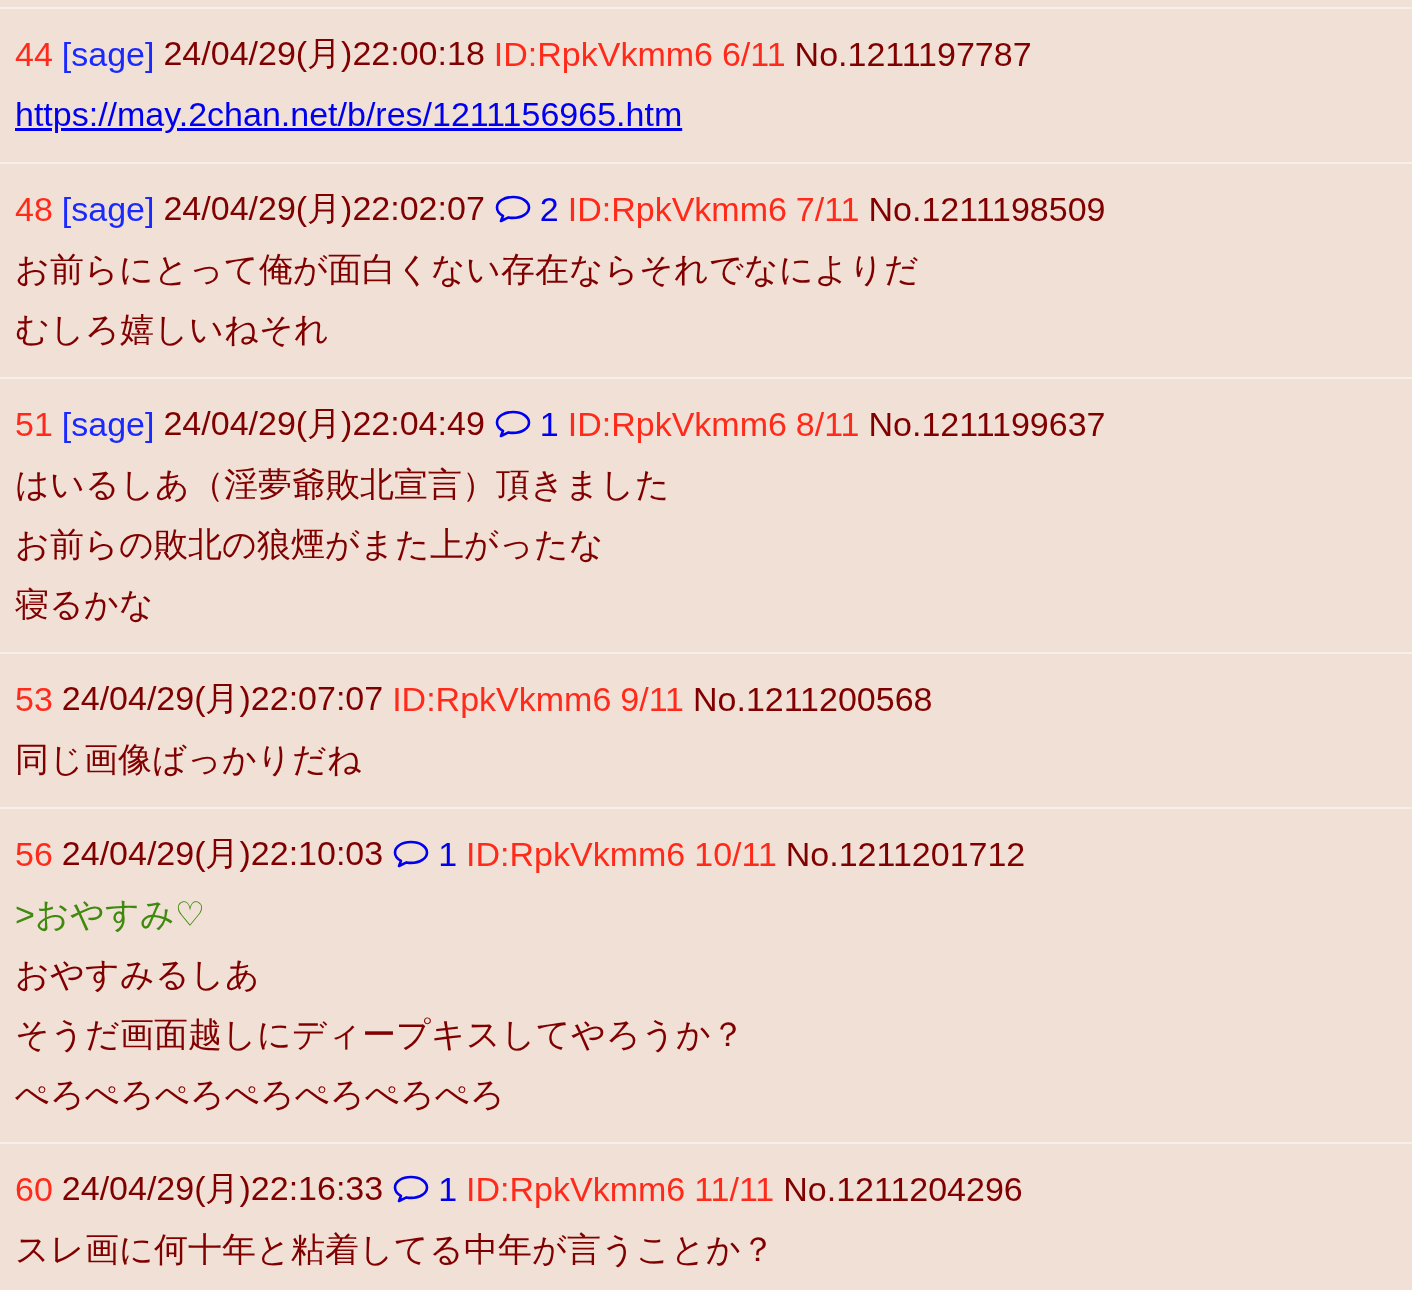 This screenshot has height=1290, width=1412. Describe the element at coordinates (34, 54) in the screenshot. I see `post-number: 44` at that location.